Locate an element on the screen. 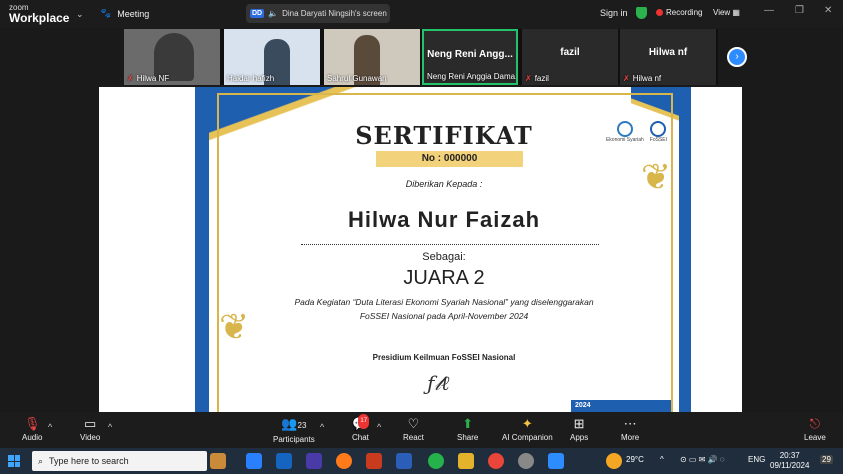 Image resolution: width=843 pixels, height=474 pixels. recording-dot-icon is located at coordinates (659, 12).